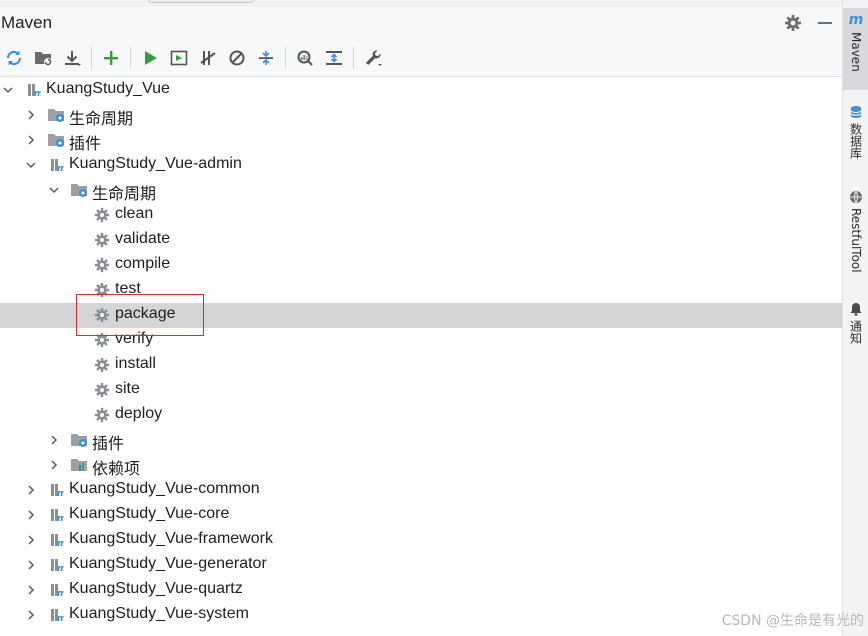 Image resolution: width=868 pixels, height=636 pixels. What do you see at coordinates (201, 1) in the screenshot?
I see `editor-tab-remnant` at bounding box center [201, 1].